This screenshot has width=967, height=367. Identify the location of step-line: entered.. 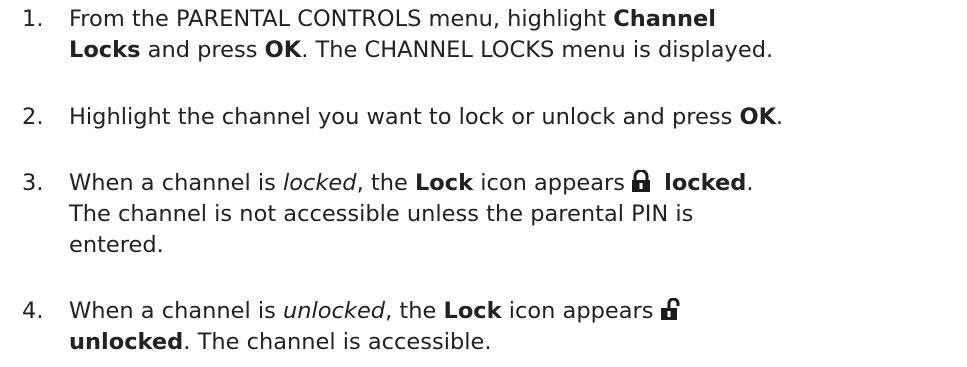
(116, 245).